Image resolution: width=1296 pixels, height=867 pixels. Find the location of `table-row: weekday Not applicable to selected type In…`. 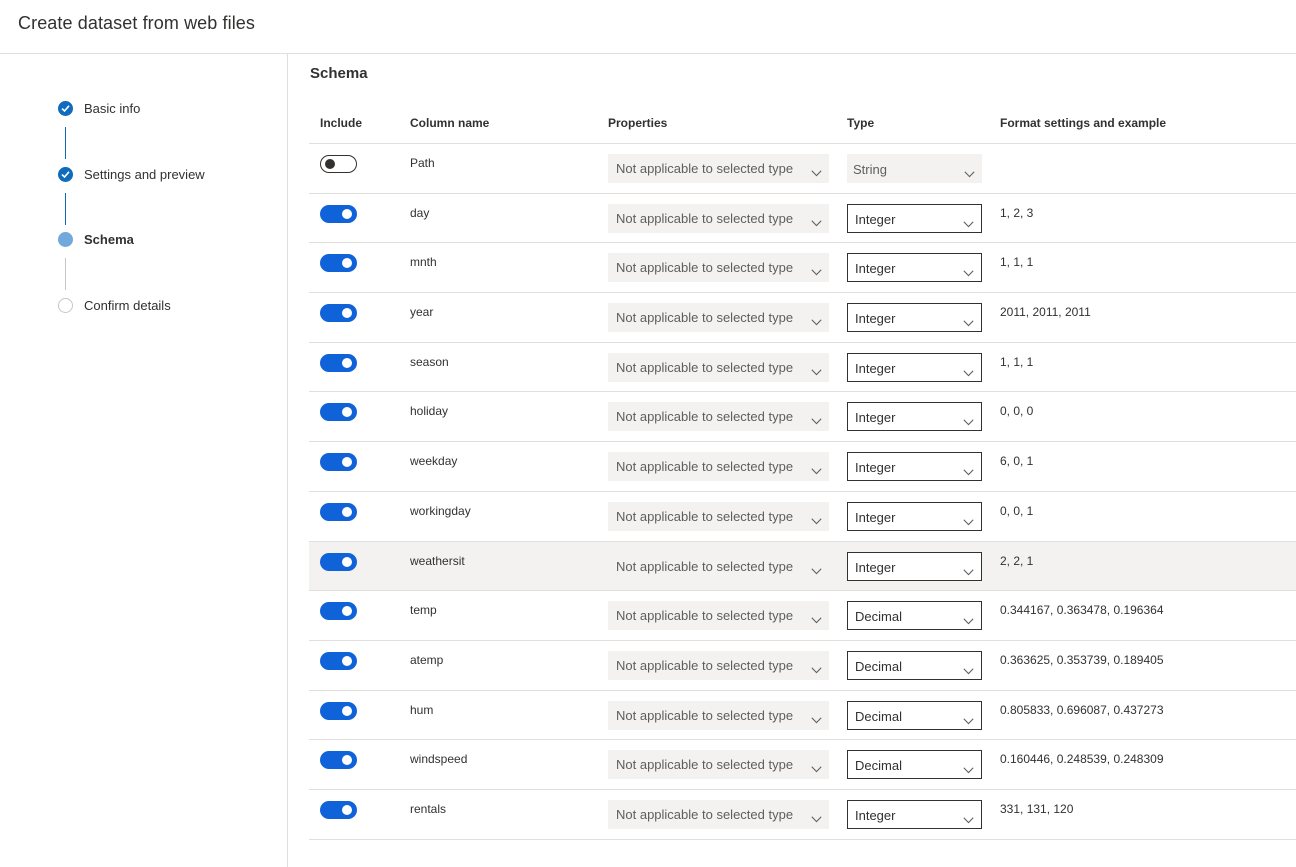

table-row: weekday Not applicable to selected type In… is located at coordinates (802, 467).